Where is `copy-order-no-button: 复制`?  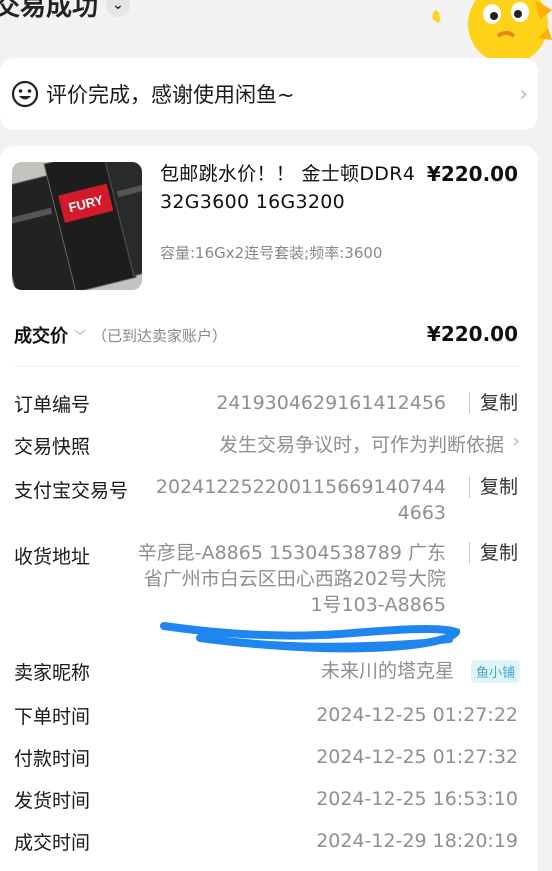 copy-order-no-button: 复制 is located at coordinates (493, 403).